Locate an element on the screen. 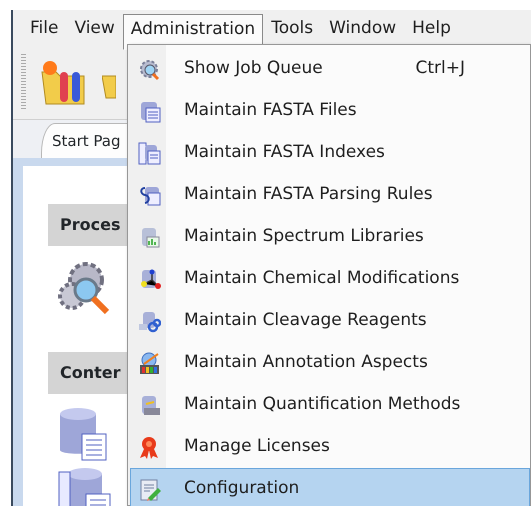  index-documents-icon is located at coordinates (149, 153).